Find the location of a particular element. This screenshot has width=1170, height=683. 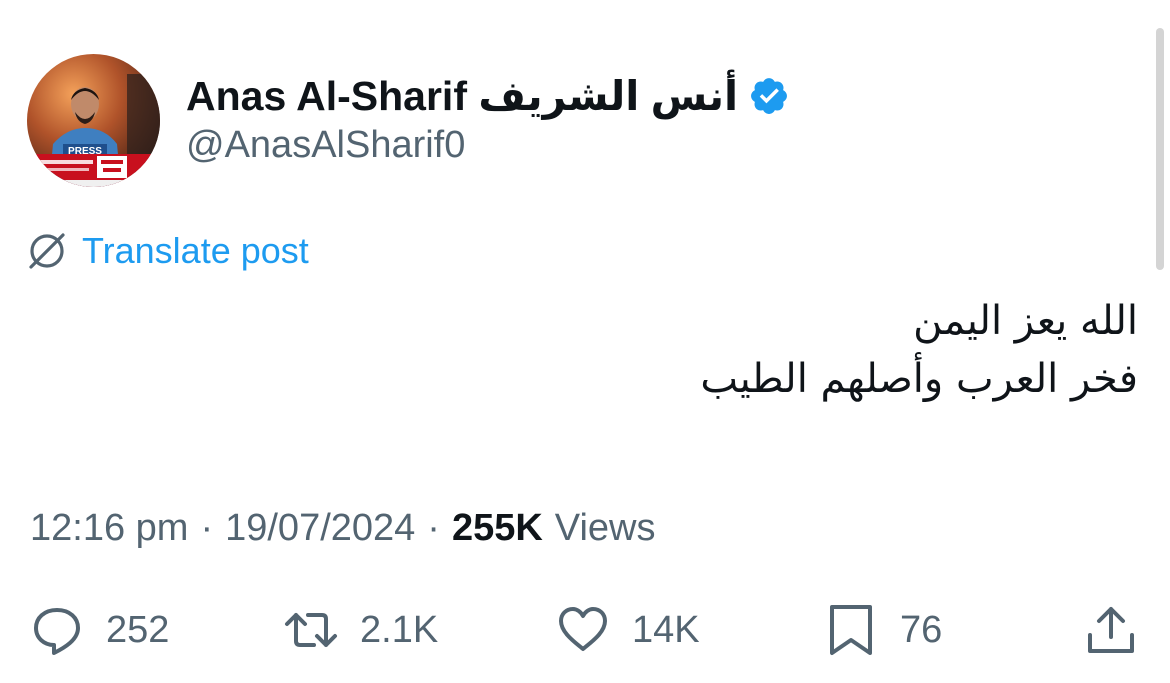

like-count: 14K is located at coordinates (666, 629).